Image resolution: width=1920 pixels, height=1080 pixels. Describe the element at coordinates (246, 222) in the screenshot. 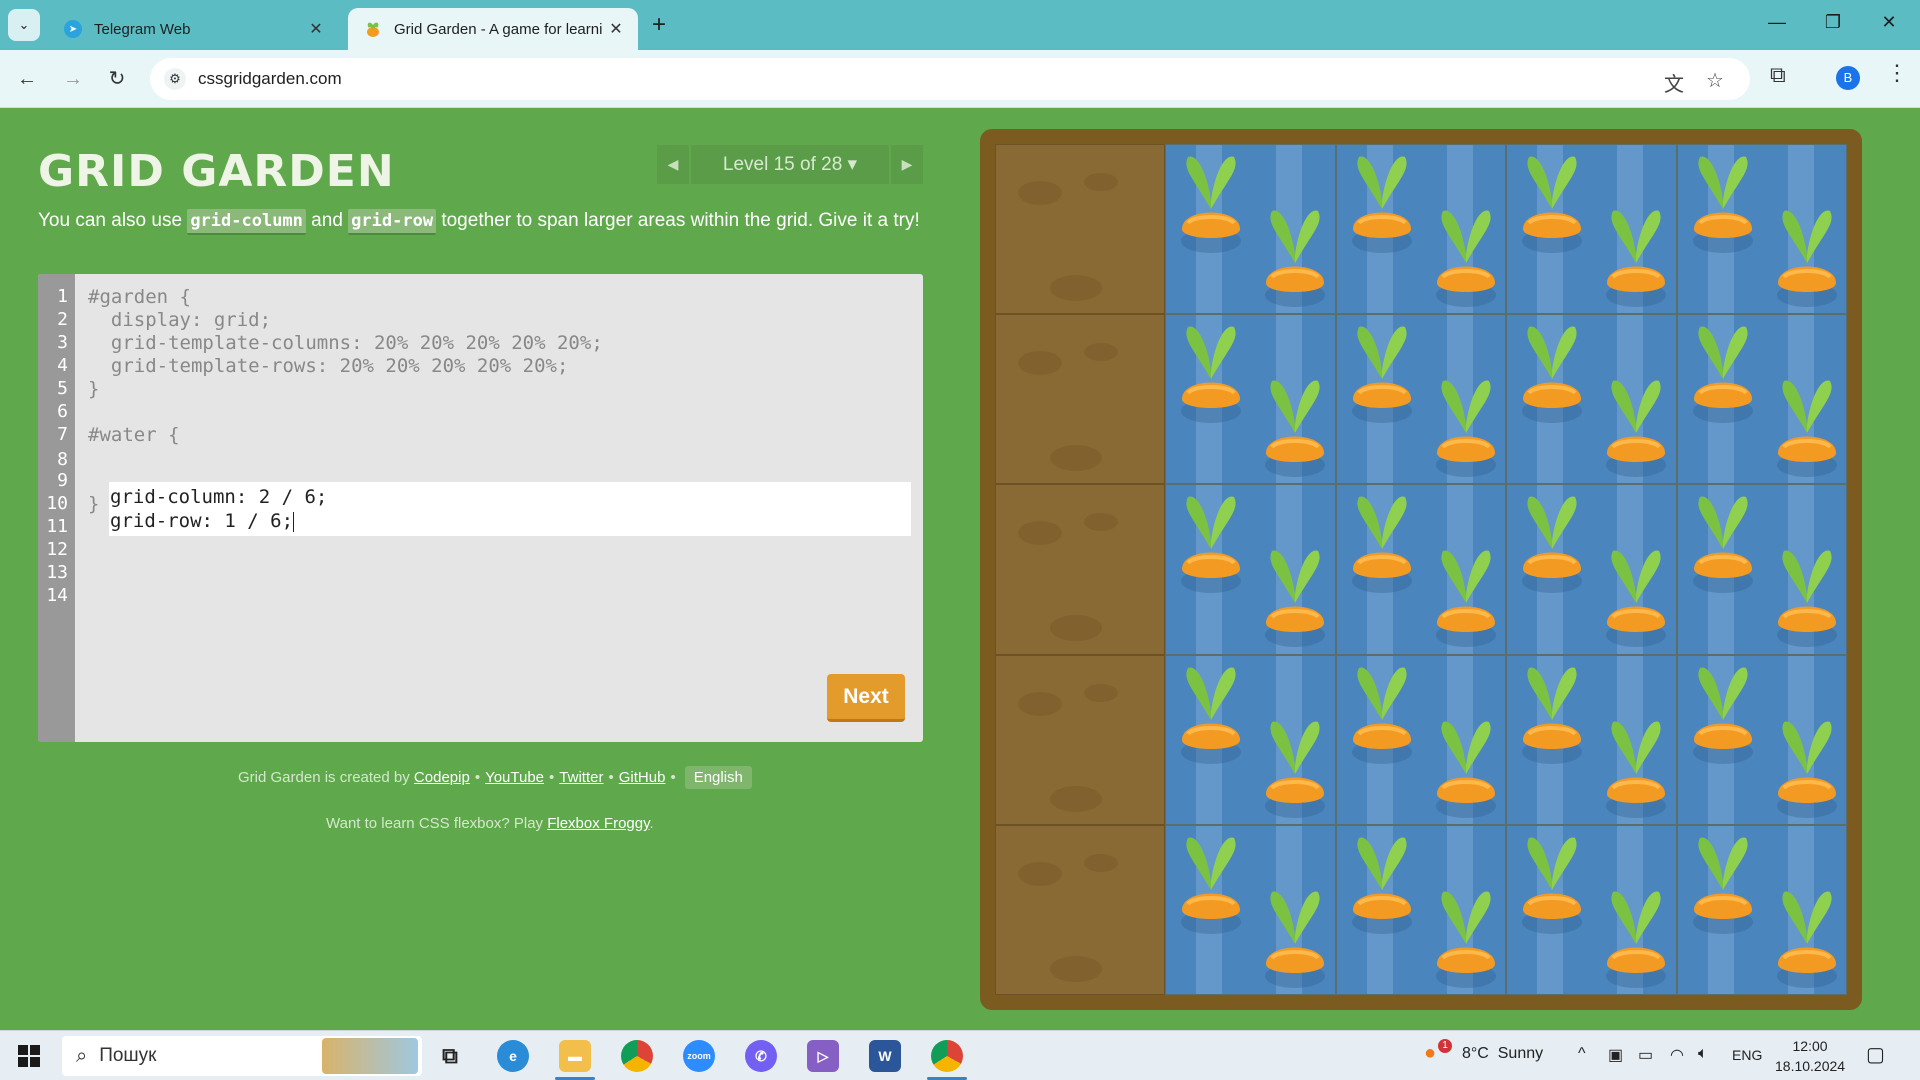

I see `code-keyword: grid-column` at that location.